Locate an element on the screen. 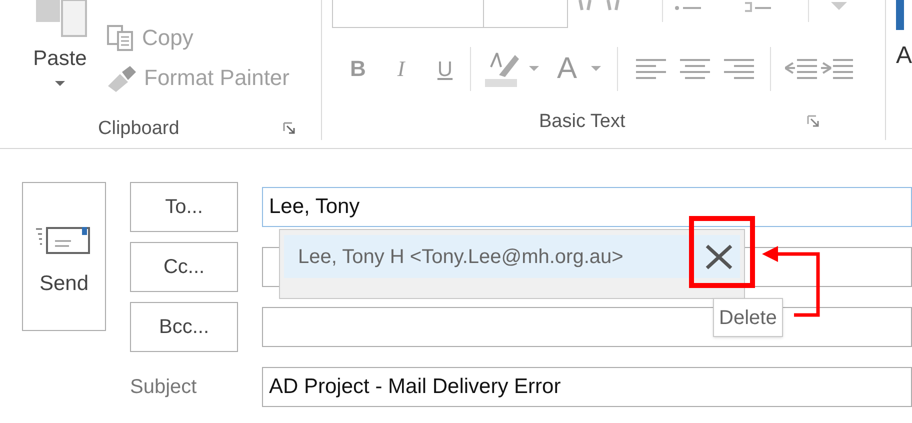  input-field: AD Project - Mail Delivery Error is located at coordinates (587, 387).